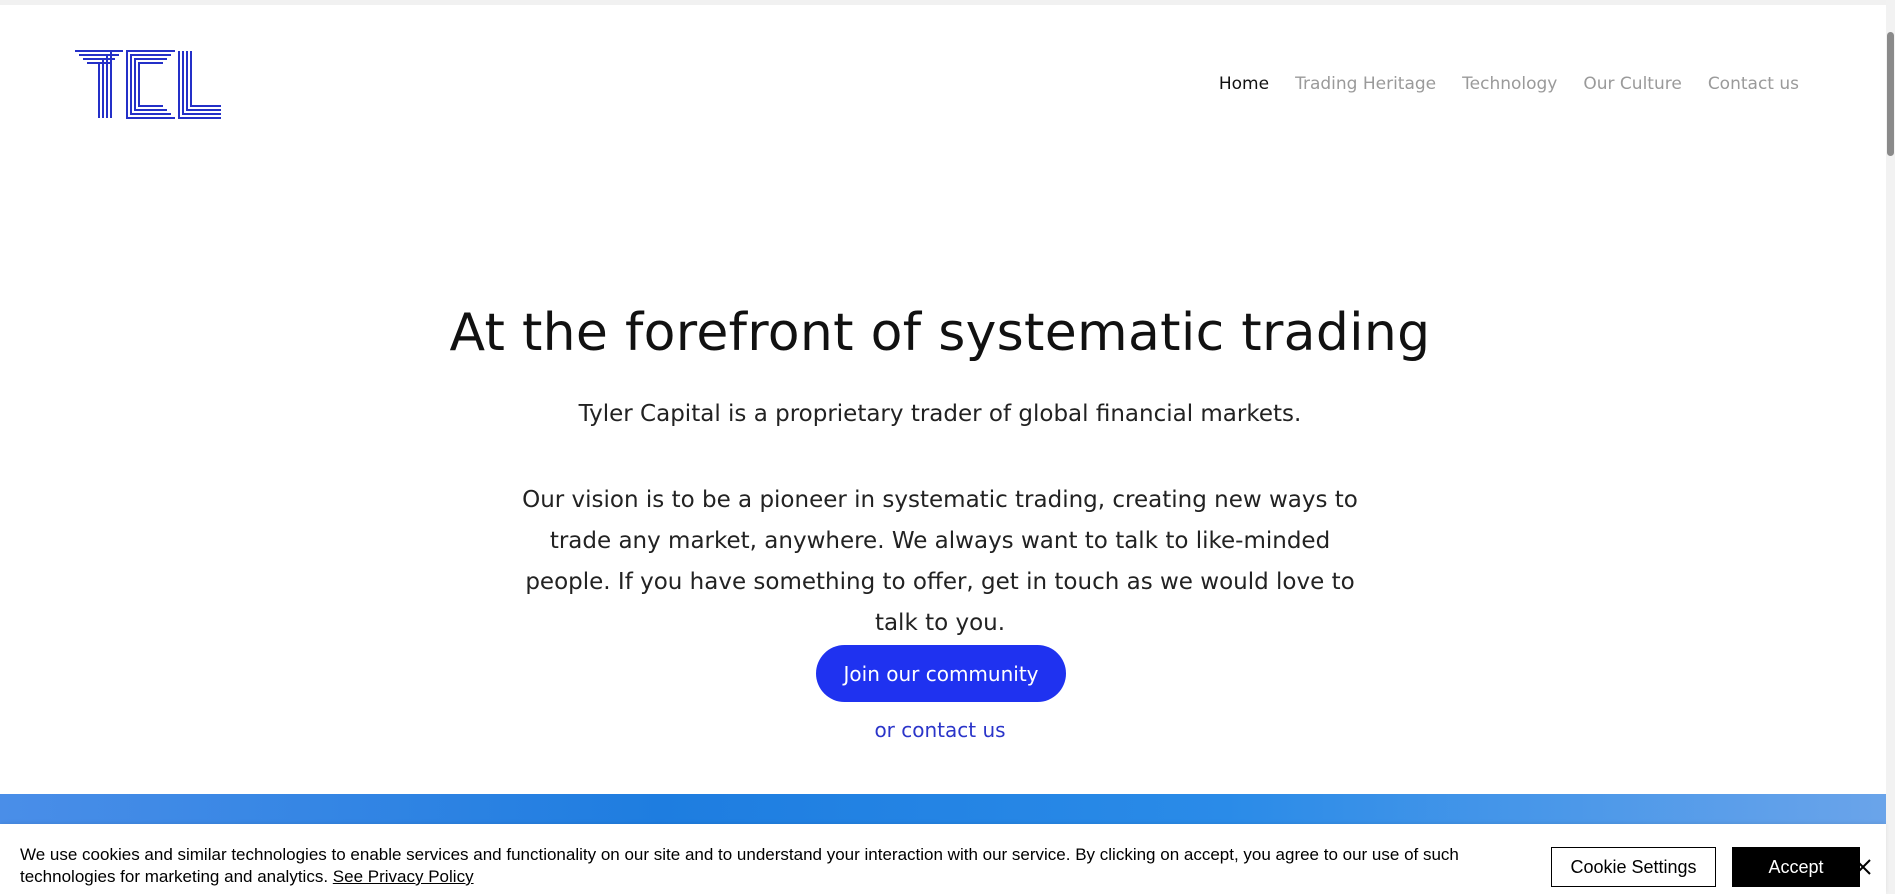 This screenshot has height=894, width=1895. I want to click on page-scrollbar, so click(1890, 447).